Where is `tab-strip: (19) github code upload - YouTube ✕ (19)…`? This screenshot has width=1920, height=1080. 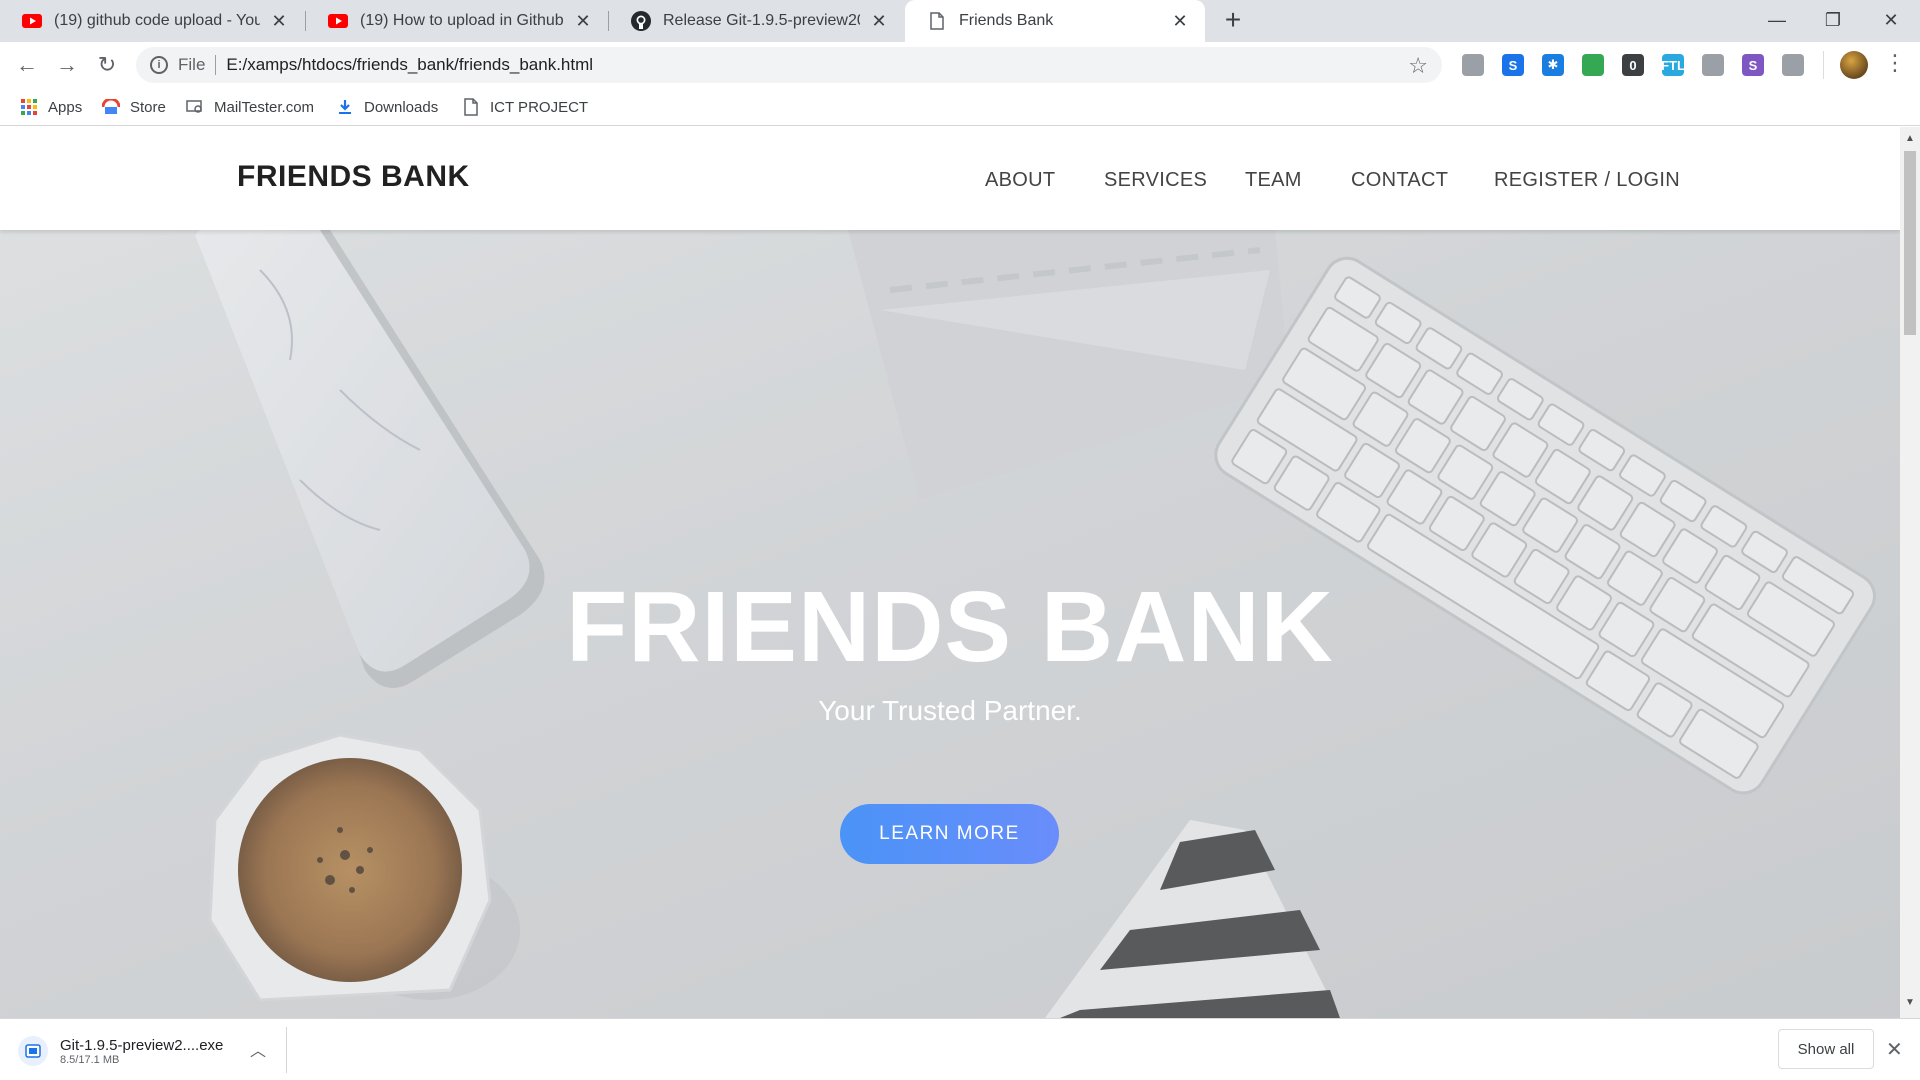
tab-strip: (19) github code upload - YouTube ✕ (19)… is located at coordinates (960, 21).